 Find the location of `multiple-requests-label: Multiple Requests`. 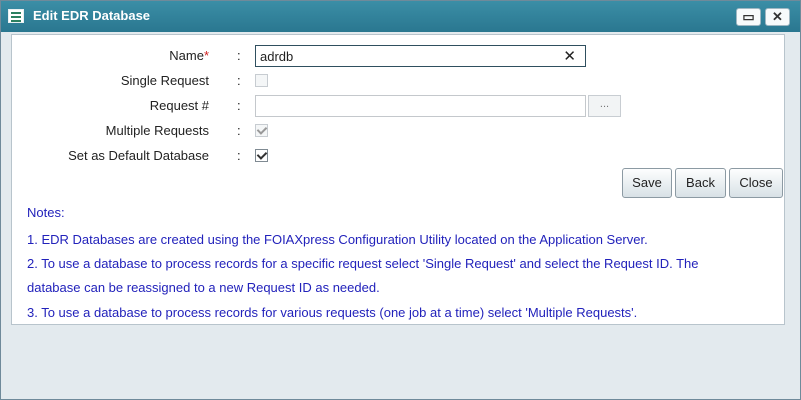

multiple-requests-label: Multiple Requests is located at coordinates (157, 130).